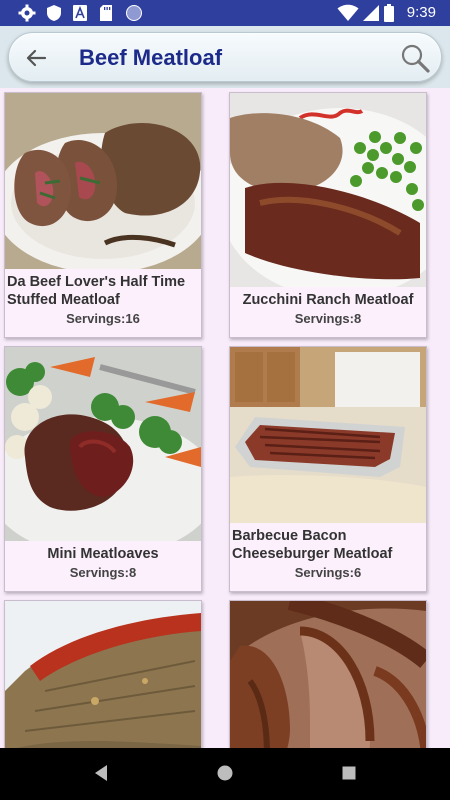  What do you see at coordinates (225, 13) in the screenshot?
I see `status-bar: 9:39` at bounding box center [225, 13].